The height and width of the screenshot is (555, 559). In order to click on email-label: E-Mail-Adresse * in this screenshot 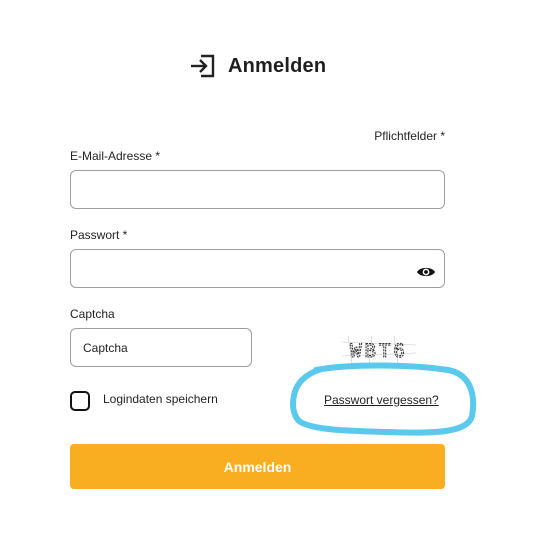, I will do `click(115, 156)`.